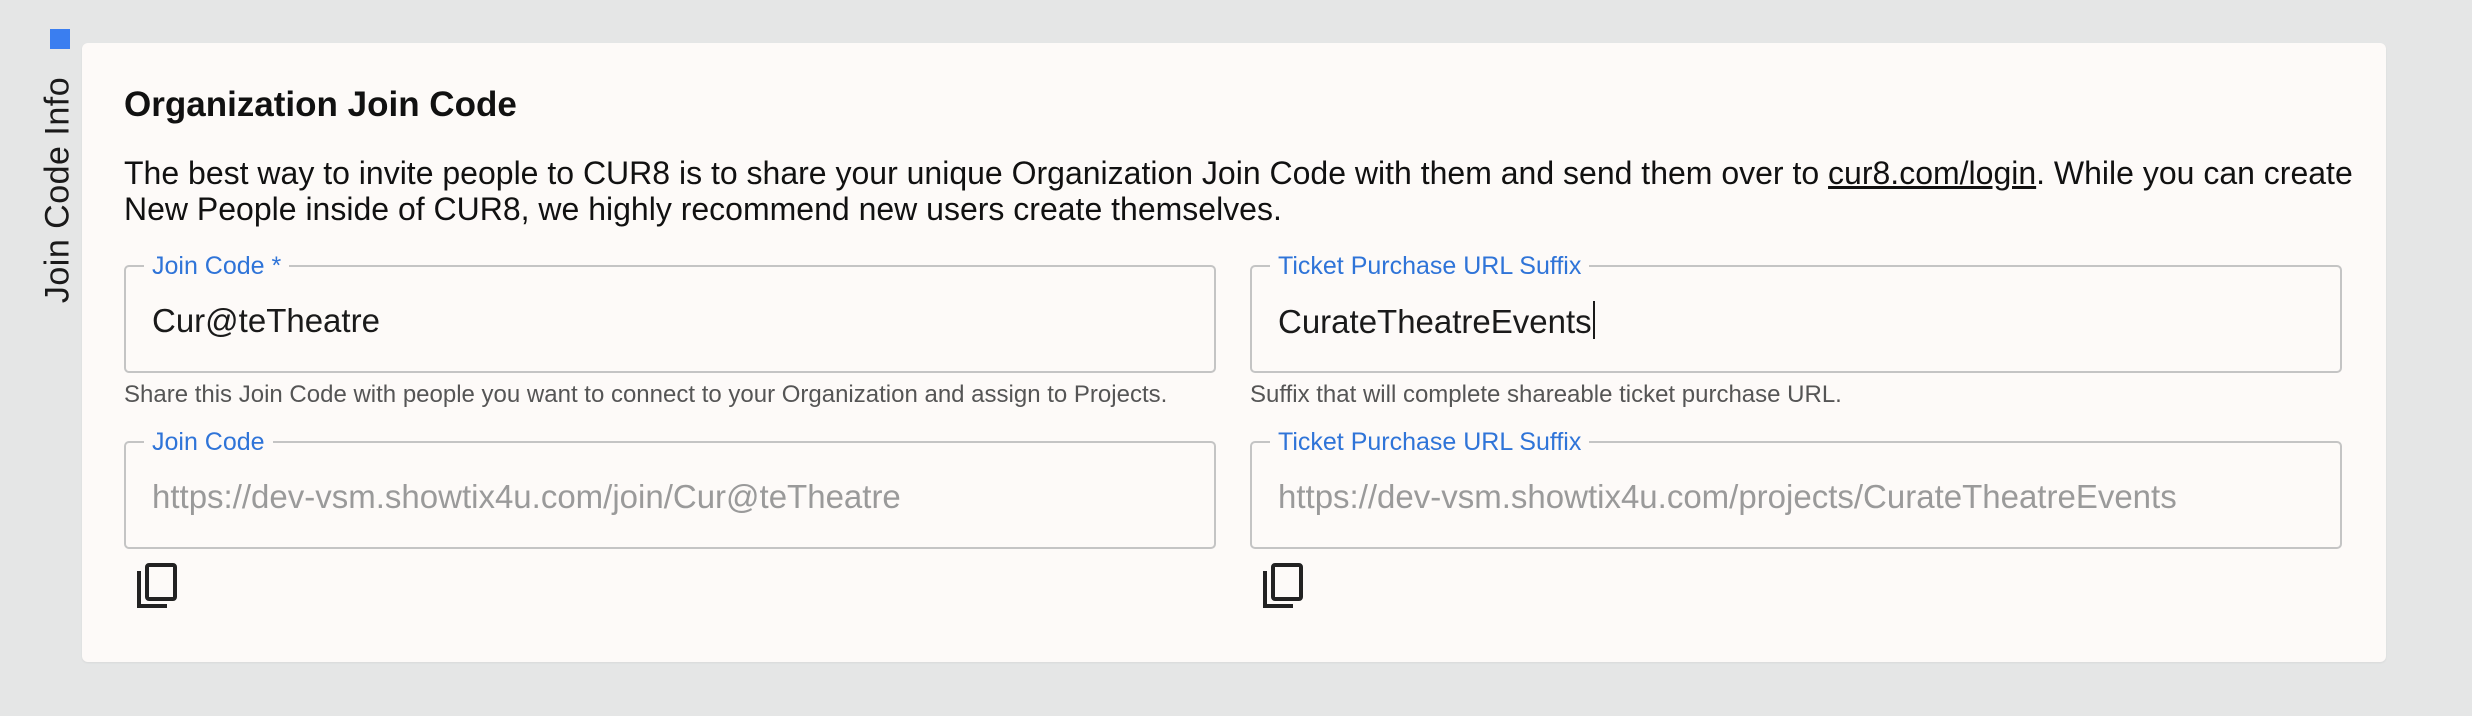 The height and width of the screenshot is (716, 2472). I want to click on ticket-suffix-label: Ticket Purchase URL Suffix, so click(1430, 266).